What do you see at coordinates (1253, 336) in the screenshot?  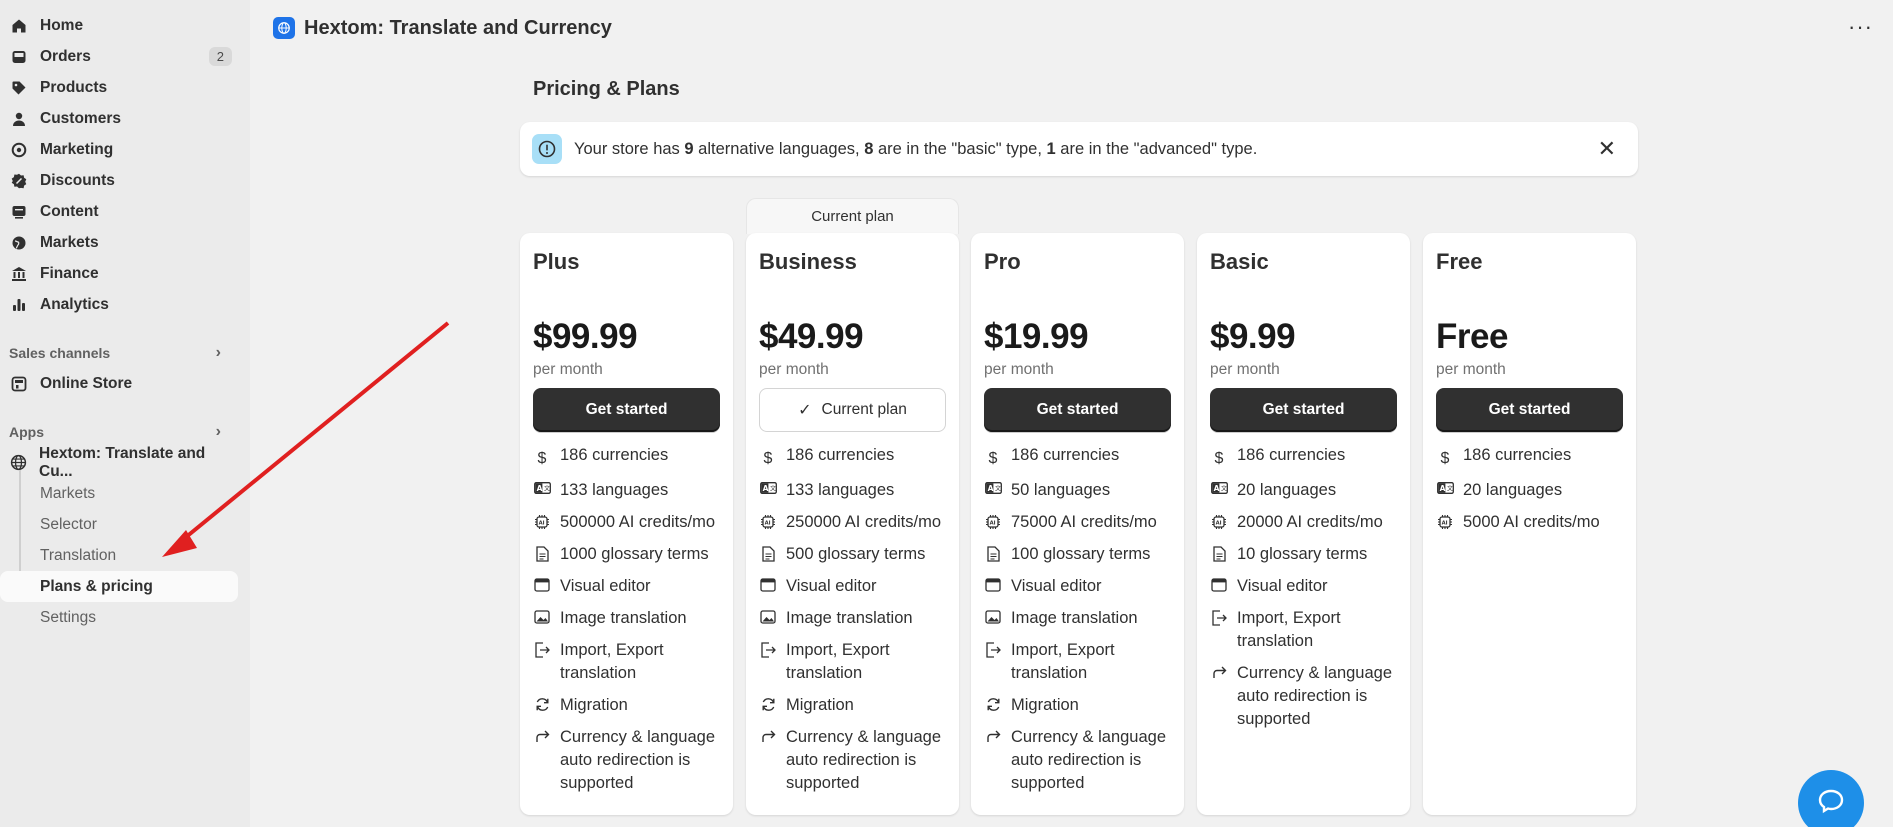 I see `plan-price: $9.99` at bounding box center [1253, 336].